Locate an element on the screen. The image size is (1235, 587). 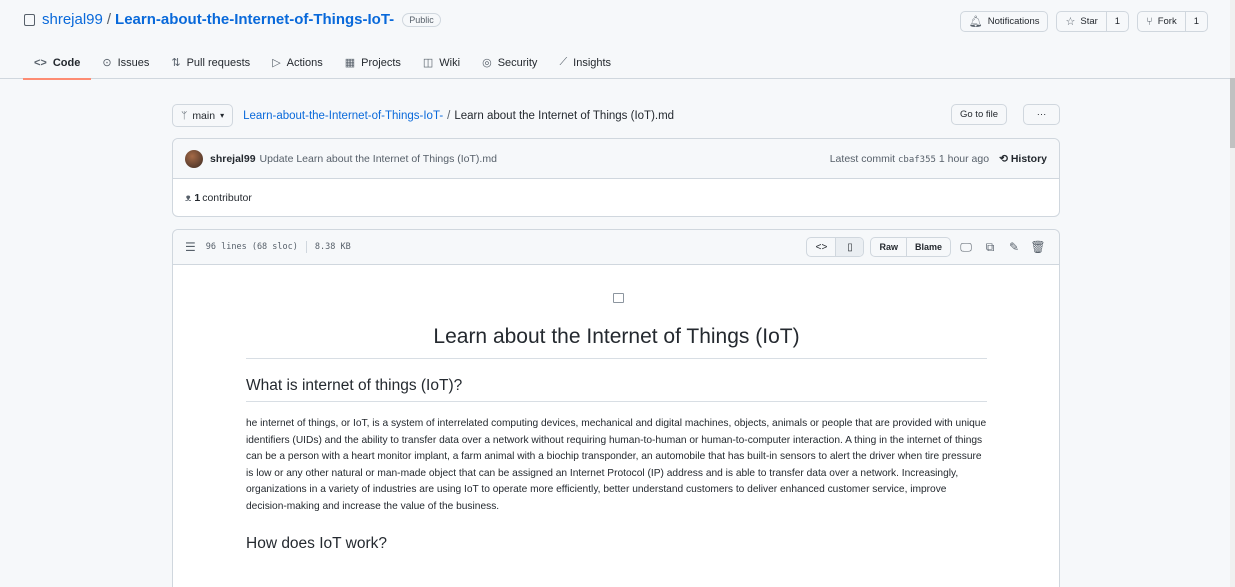
file-size: 8.38 KB is located at coordinates (332, 247).